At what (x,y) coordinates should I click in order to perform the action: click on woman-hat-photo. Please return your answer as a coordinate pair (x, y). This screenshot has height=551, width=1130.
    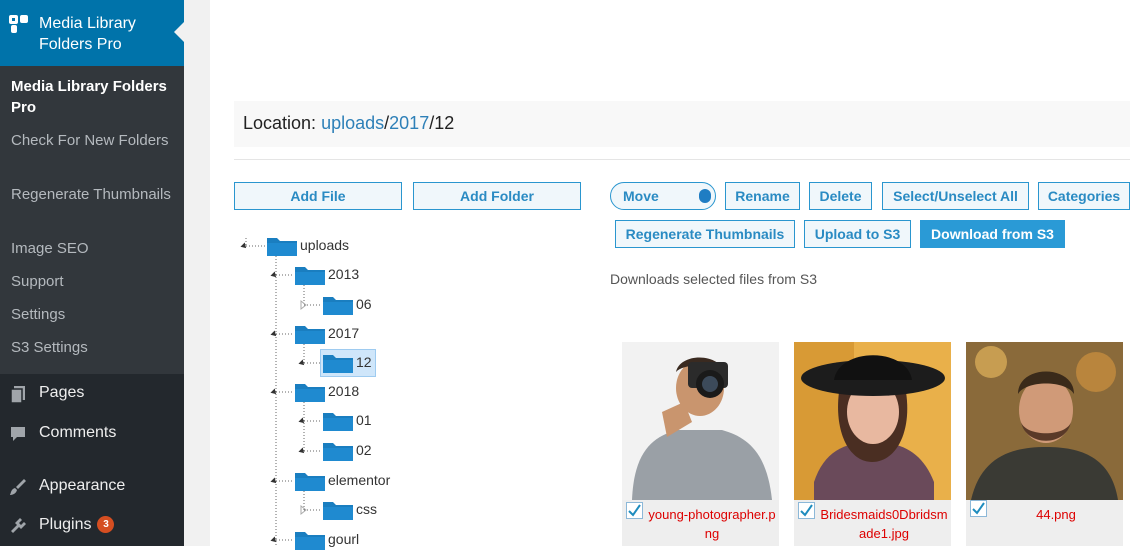
    Looking at the image, I should click on (872, 421).